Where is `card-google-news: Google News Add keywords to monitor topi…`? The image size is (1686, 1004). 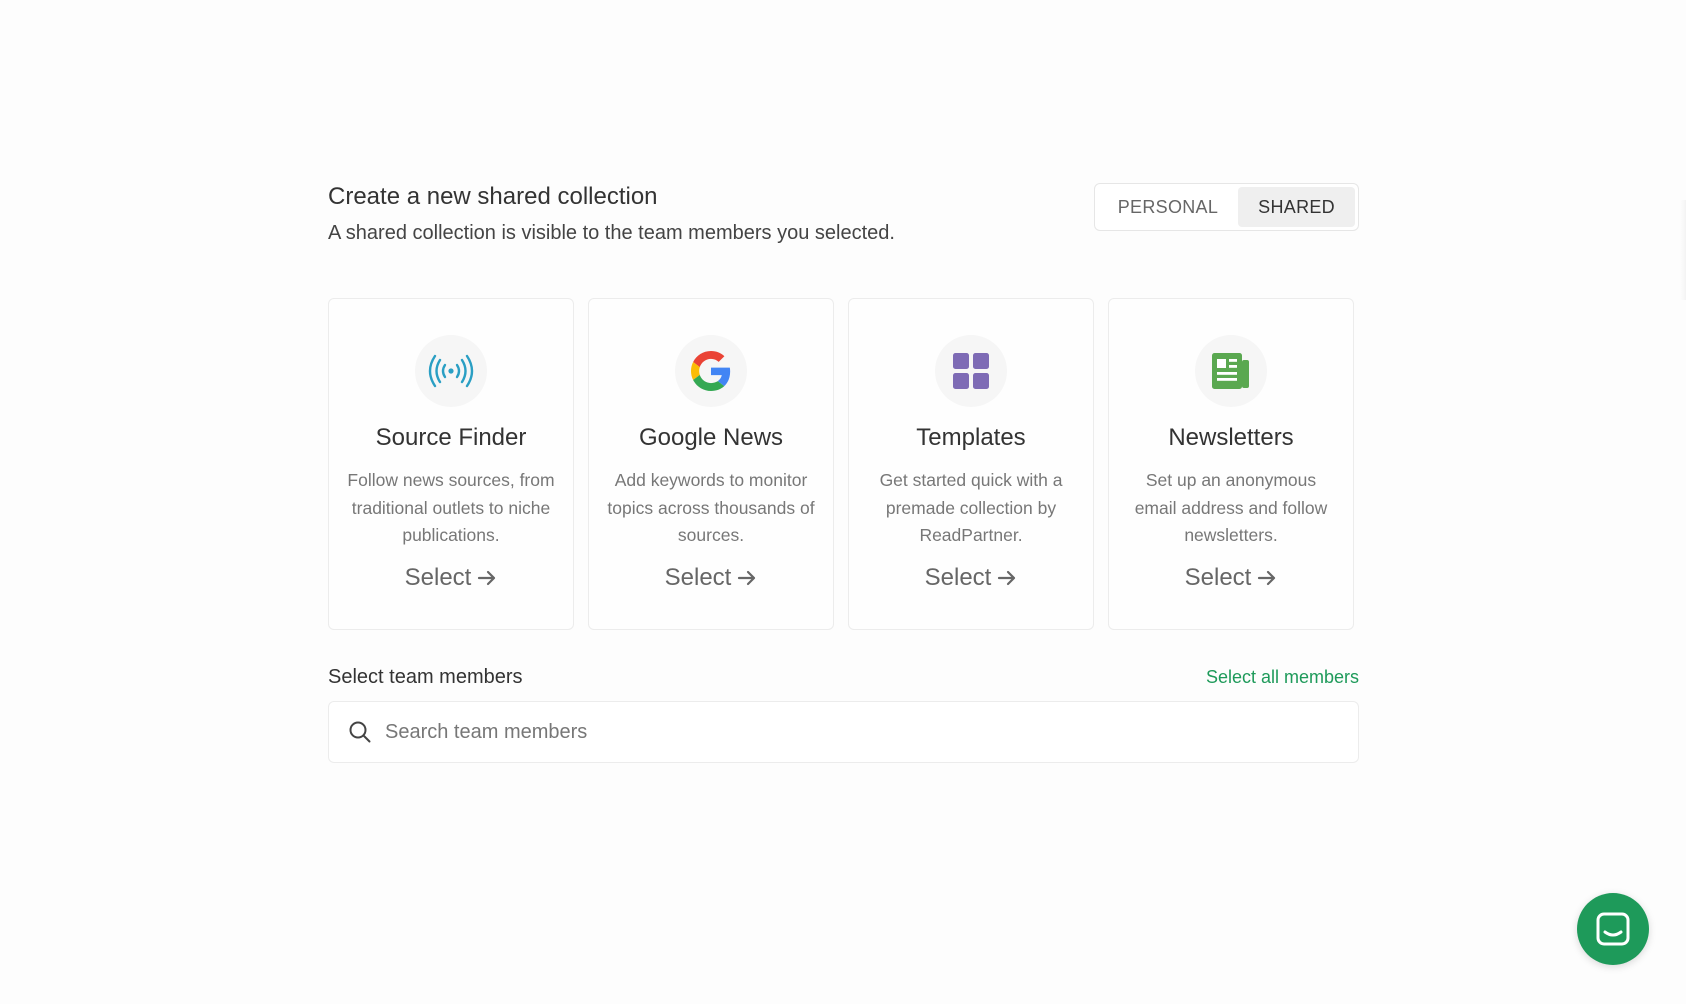 card-google-news: Google News Add keywords to monitor topi… is located at coordinates (711, 464).